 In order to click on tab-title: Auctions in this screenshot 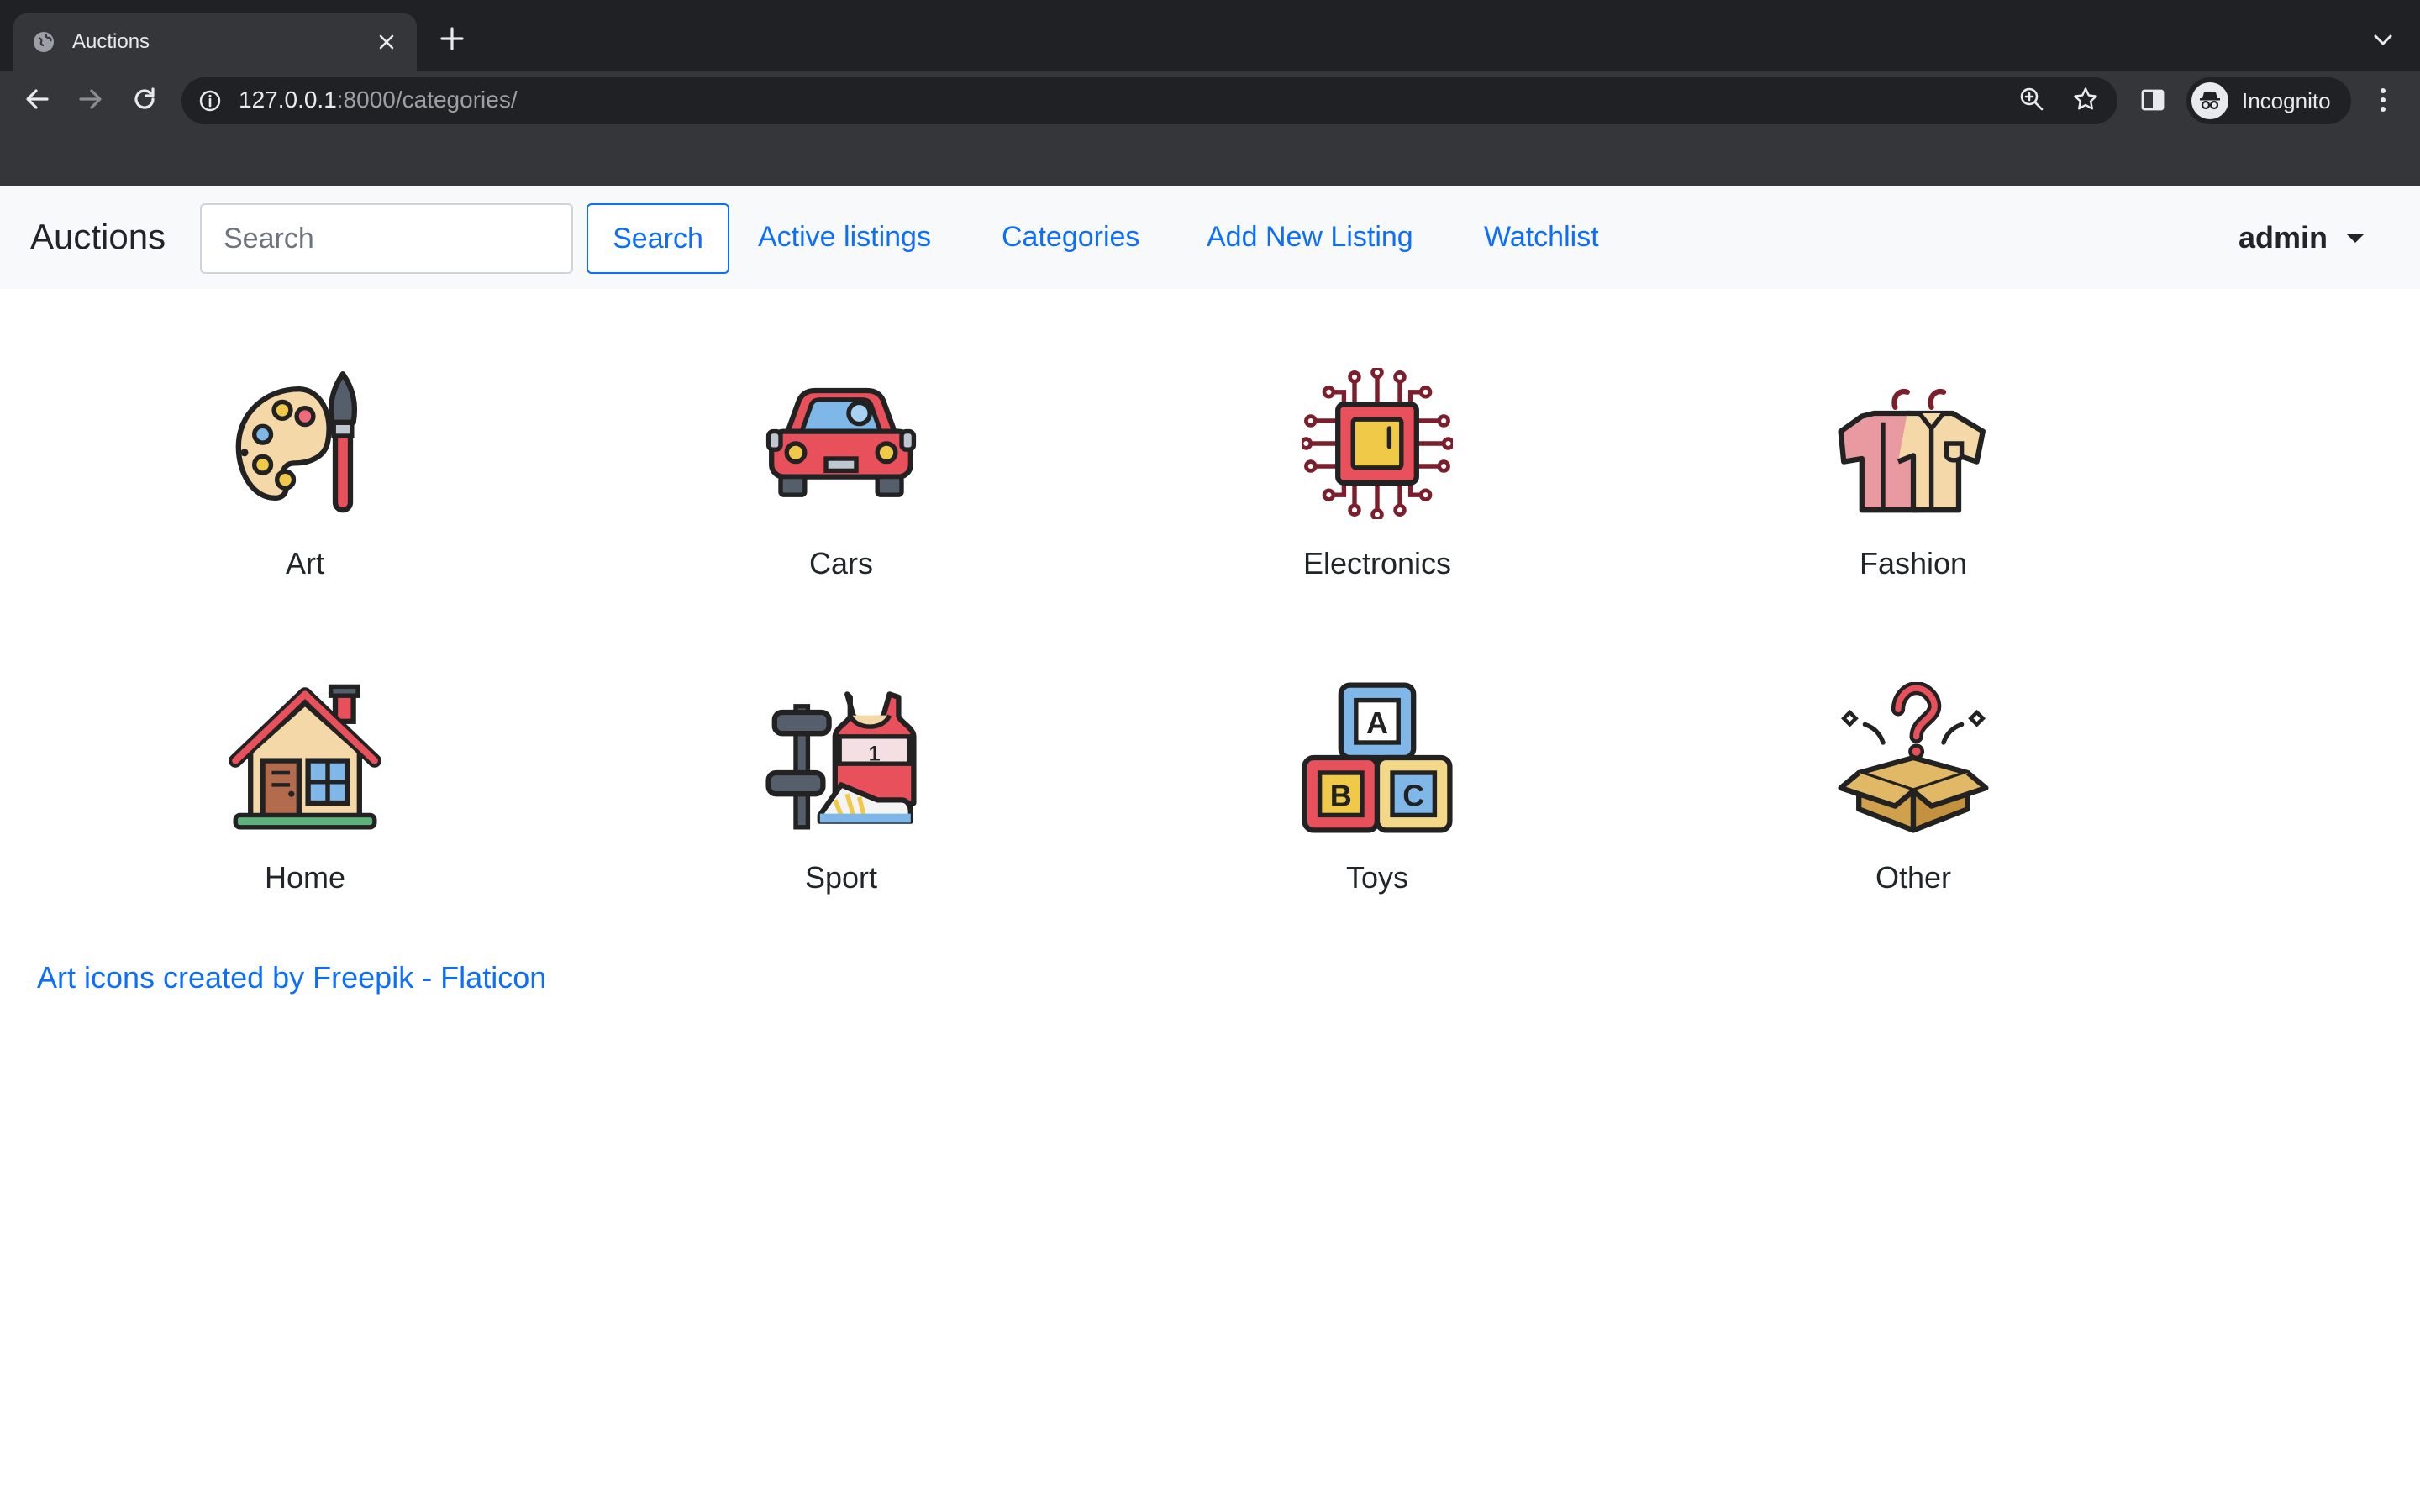, I will do `click(111, 41)`.